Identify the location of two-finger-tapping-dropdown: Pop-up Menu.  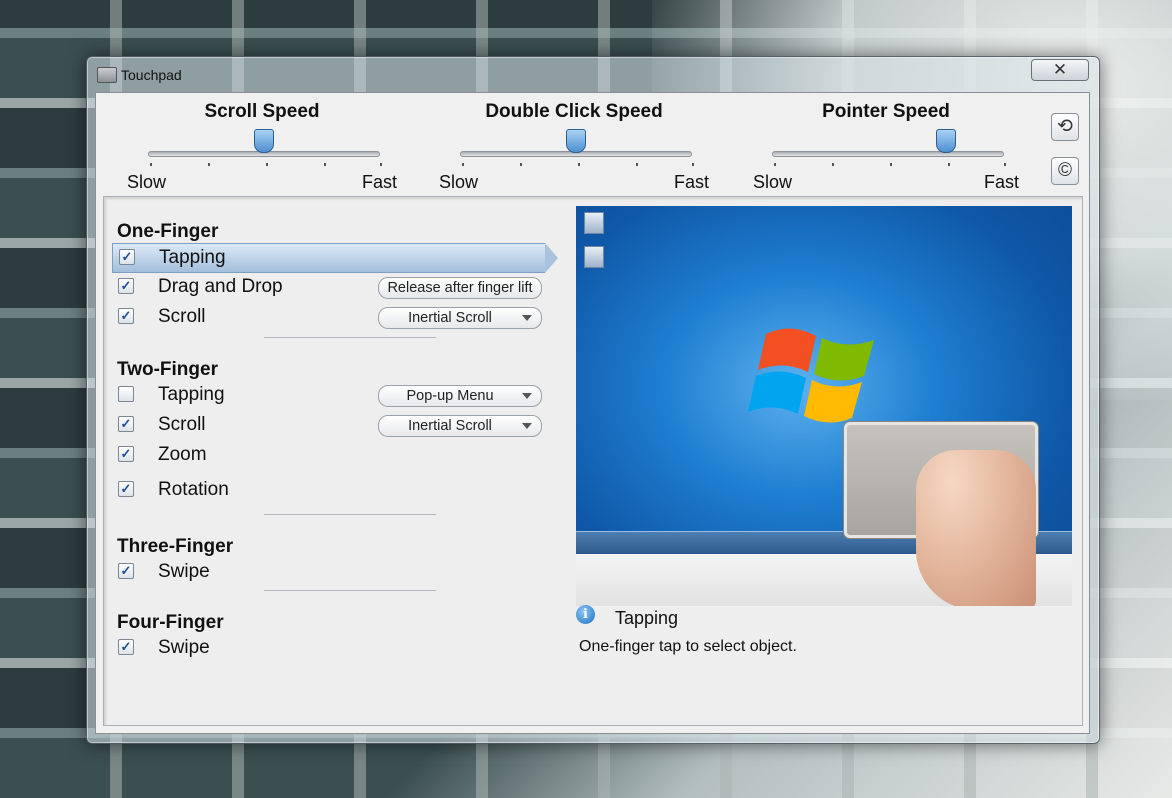
(460, 396).